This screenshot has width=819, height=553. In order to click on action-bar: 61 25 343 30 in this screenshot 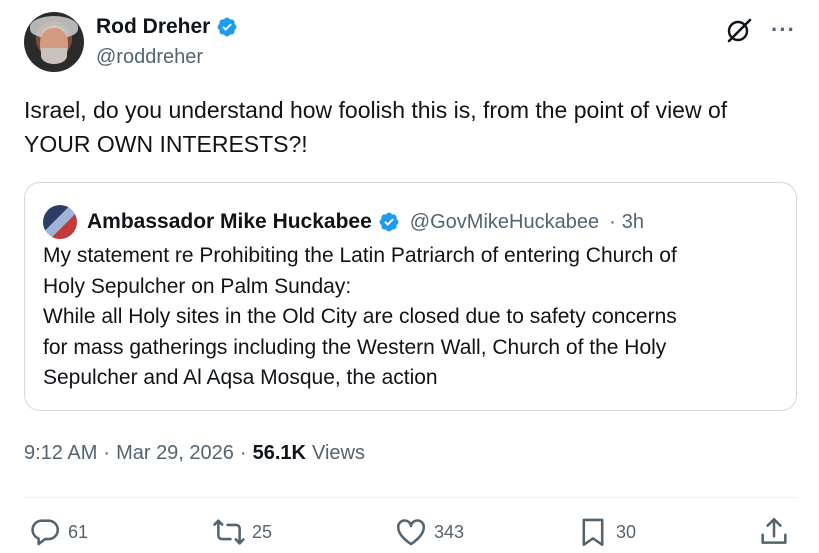, I will do `click(410, 534)`.